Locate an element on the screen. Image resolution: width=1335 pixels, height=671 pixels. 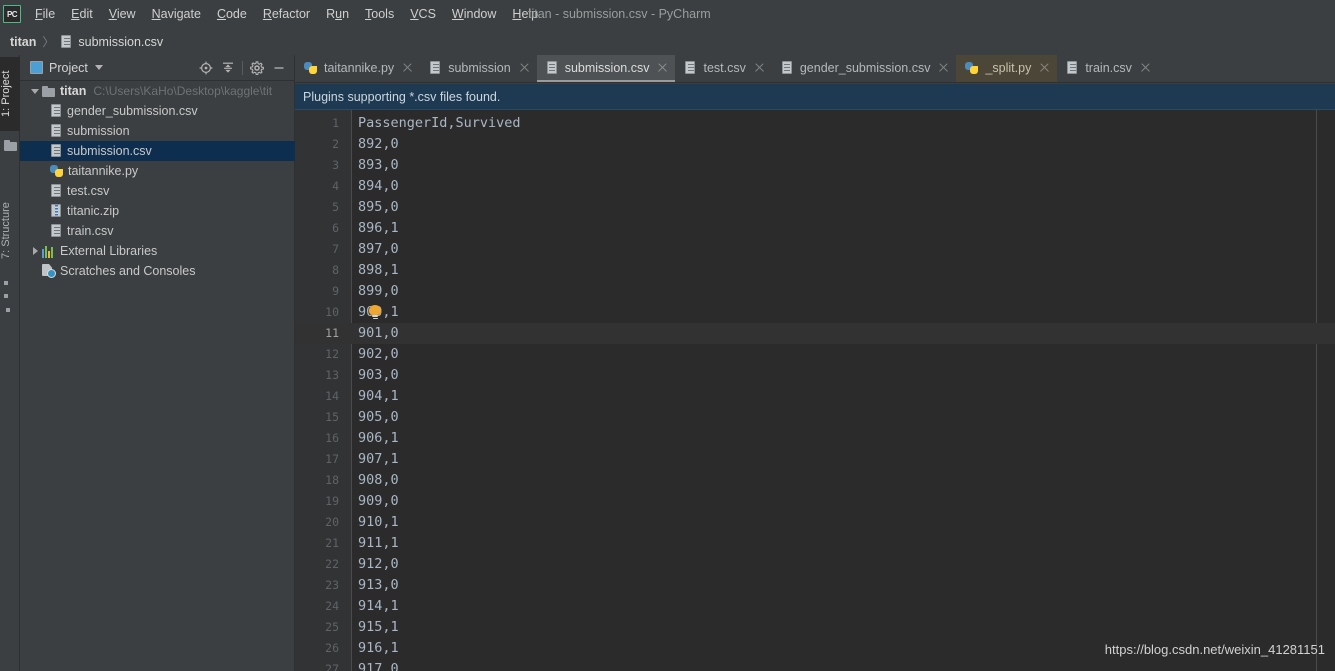
editor-line: 7 897,0 is located at coordinates (815, 249).